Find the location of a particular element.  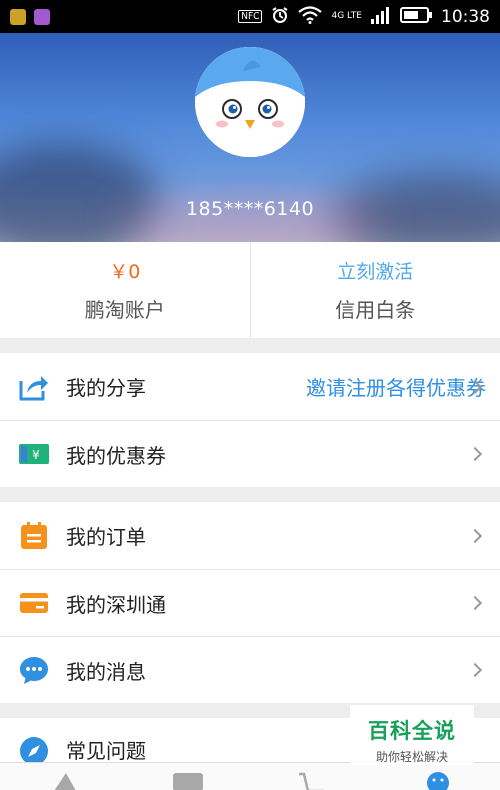

coupon-icon: ¥ is located at coordinates (34, 454).